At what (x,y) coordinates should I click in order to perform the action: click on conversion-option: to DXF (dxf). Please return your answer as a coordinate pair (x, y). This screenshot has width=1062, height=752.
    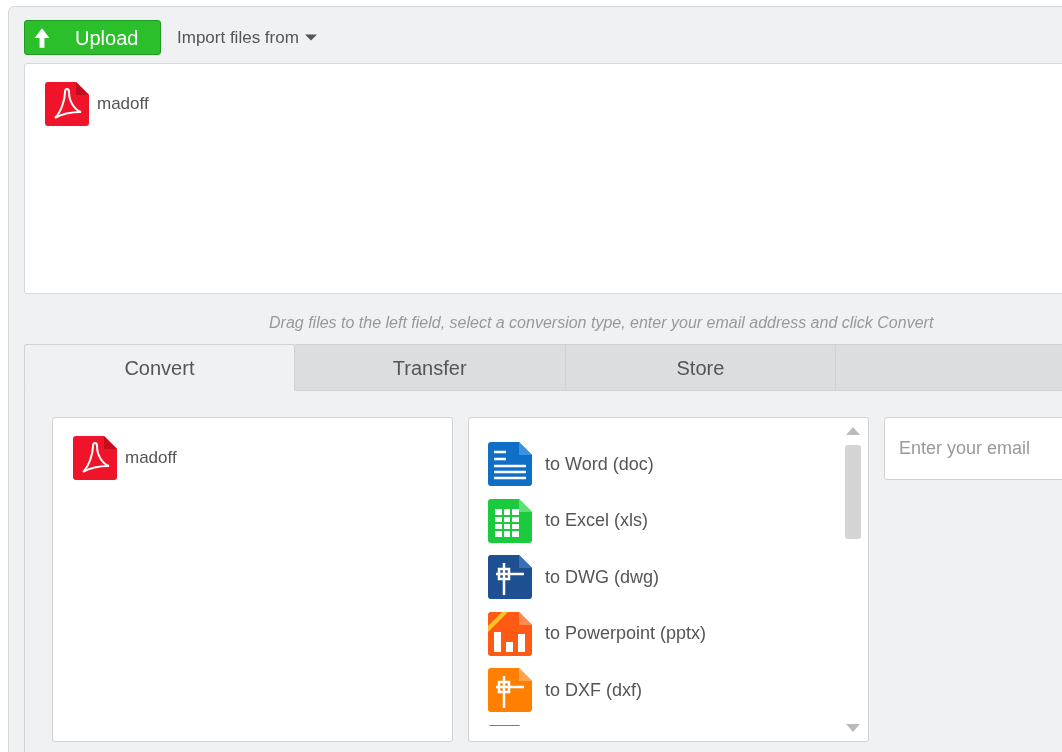
    Looking at the image, I should click on (678, 690).